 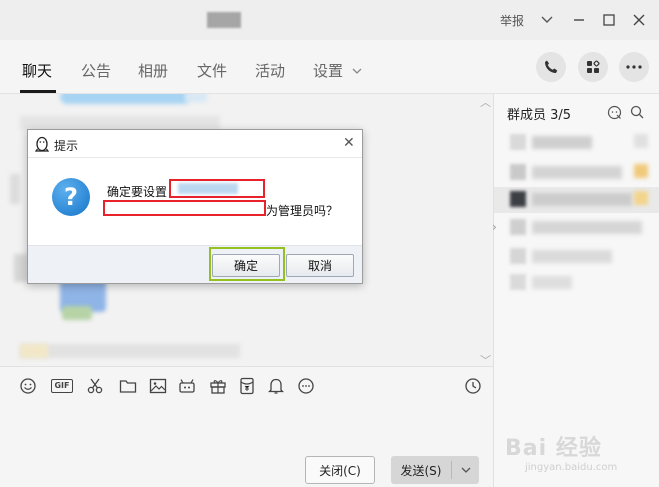 I want to click on dialog-message-line1: 确定要设置, so click(x=137, y=192).